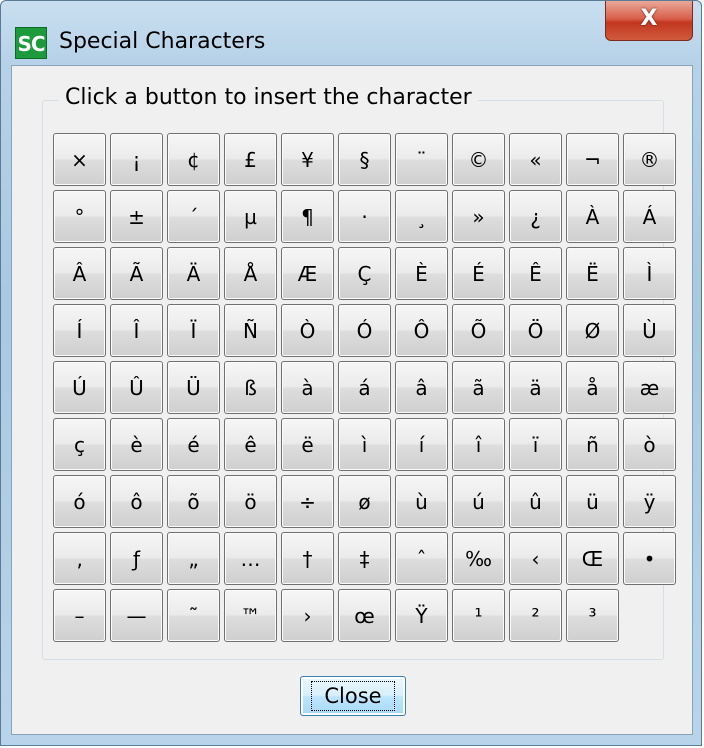 Image resolution: width=704 pixels, height=748 pixels. I want to click on char-button: Œ, so click(592, 558).